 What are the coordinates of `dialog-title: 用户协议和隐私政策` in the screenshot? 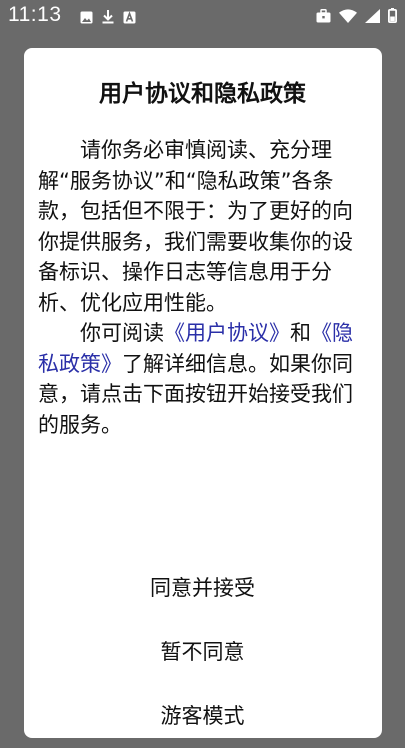 It's located at (202, 94).